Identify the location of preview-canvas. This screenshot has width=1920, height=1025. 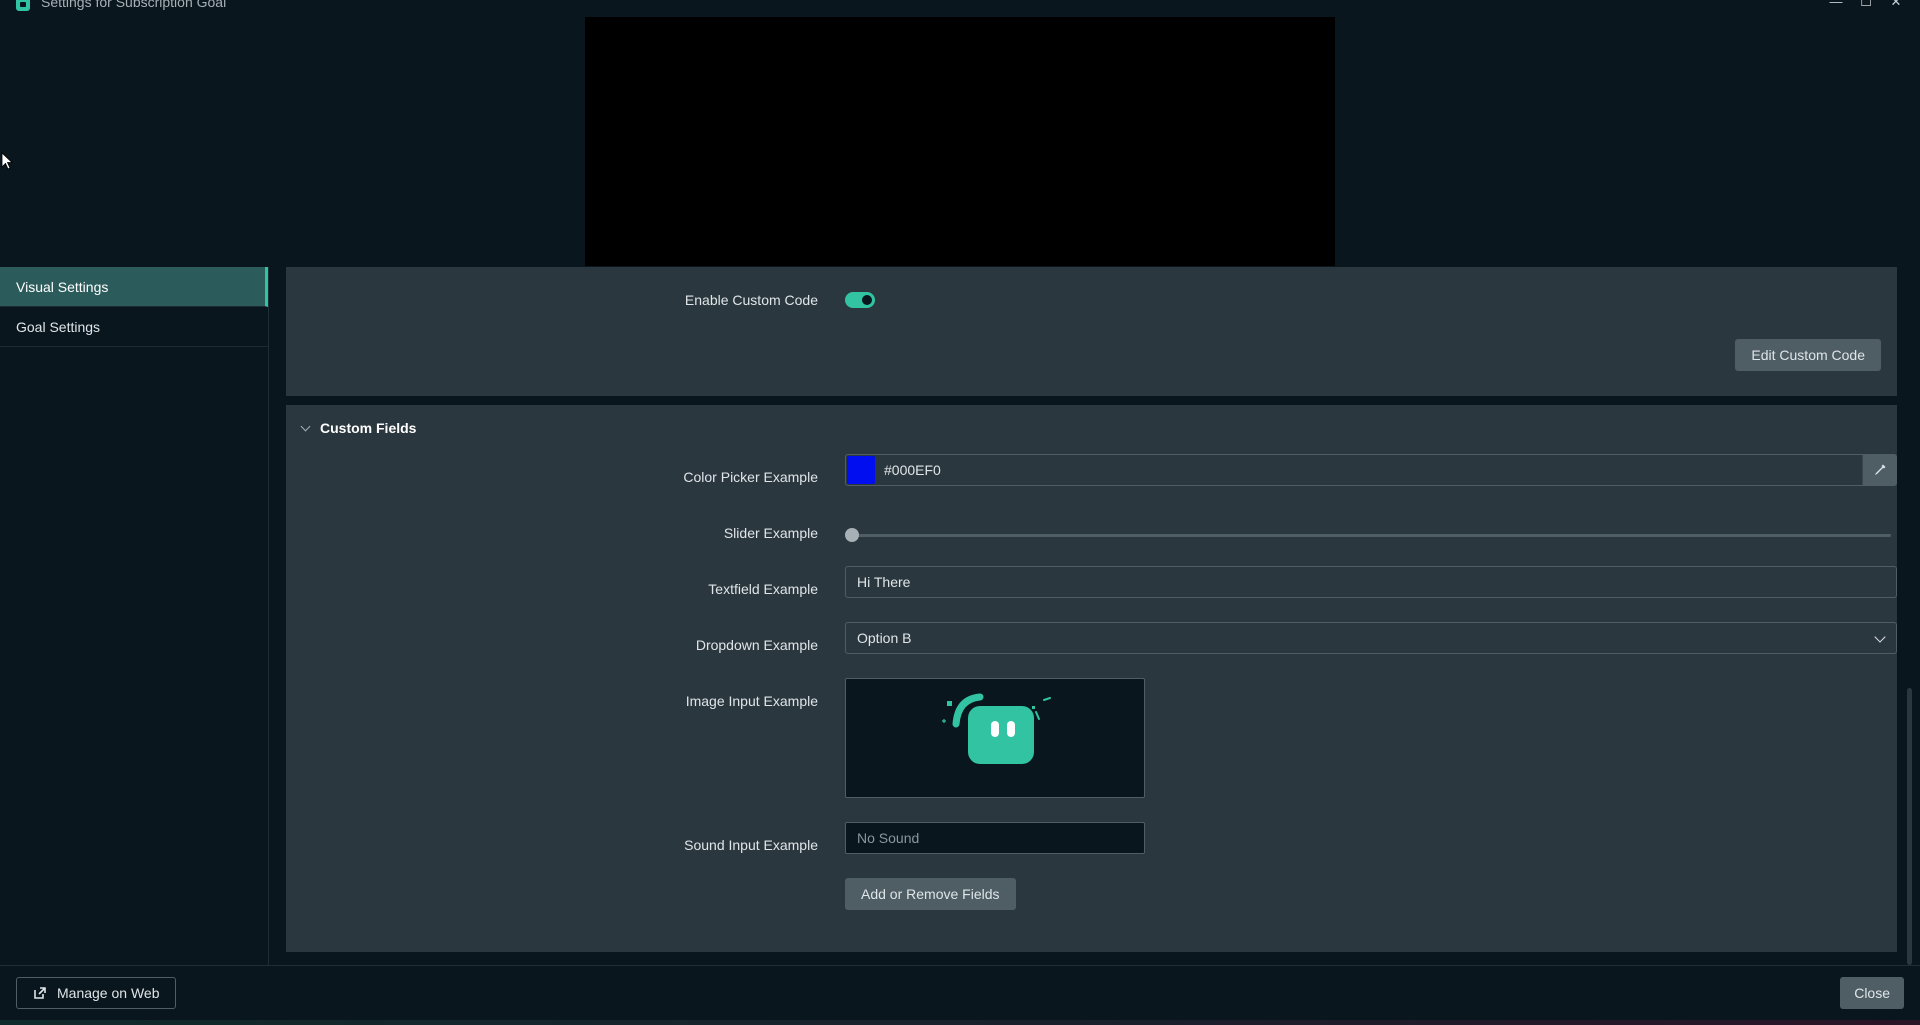
(960, 141).